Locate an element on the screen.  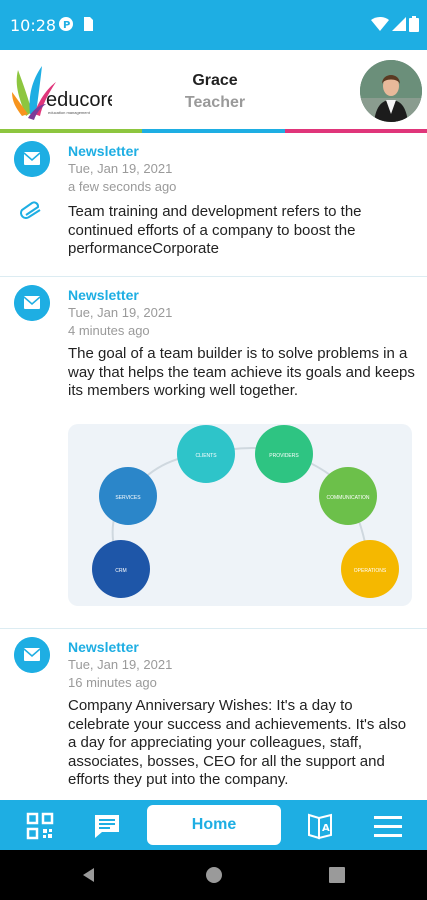
svg-text: P is located at coordinates (66, 25).